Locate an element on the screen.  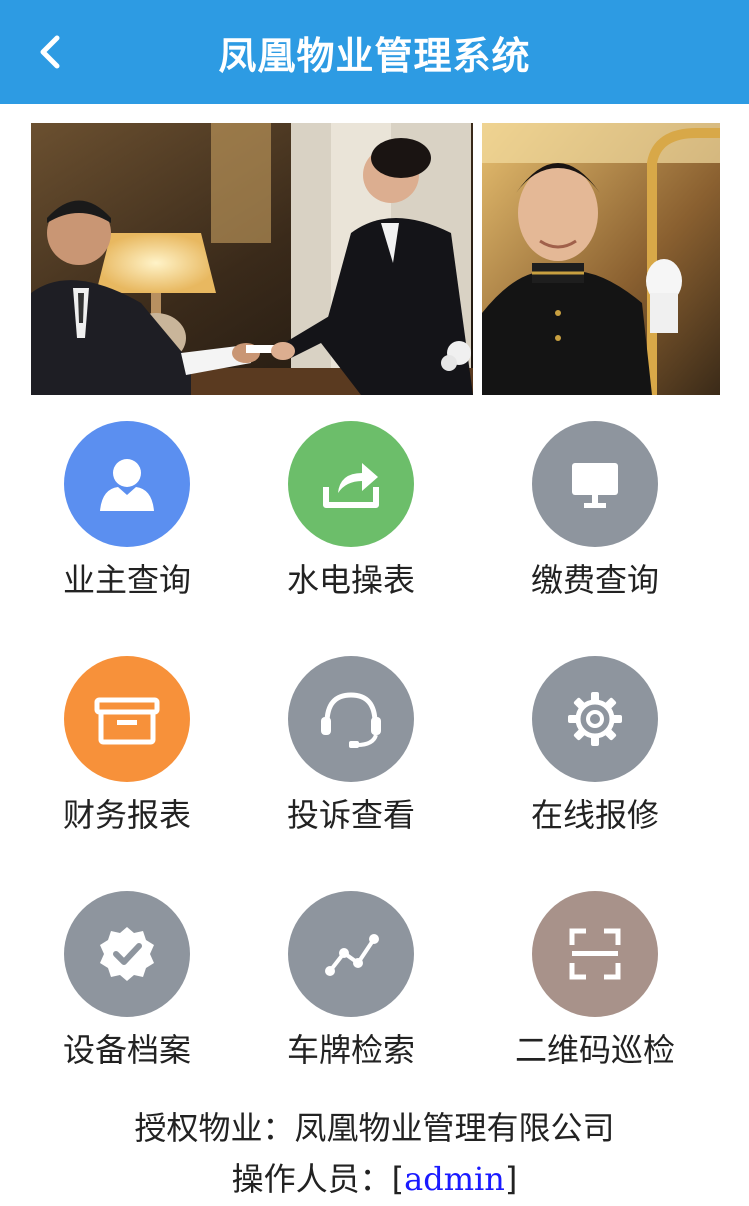
menu-item-equipment-records: 设备档案 is located at coordinates (127, 991).